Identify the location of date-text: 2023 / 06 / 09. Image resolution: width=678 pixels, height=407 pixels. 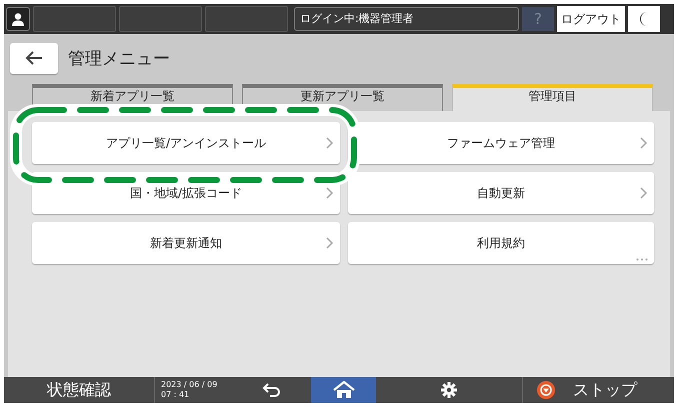
(189, 385).